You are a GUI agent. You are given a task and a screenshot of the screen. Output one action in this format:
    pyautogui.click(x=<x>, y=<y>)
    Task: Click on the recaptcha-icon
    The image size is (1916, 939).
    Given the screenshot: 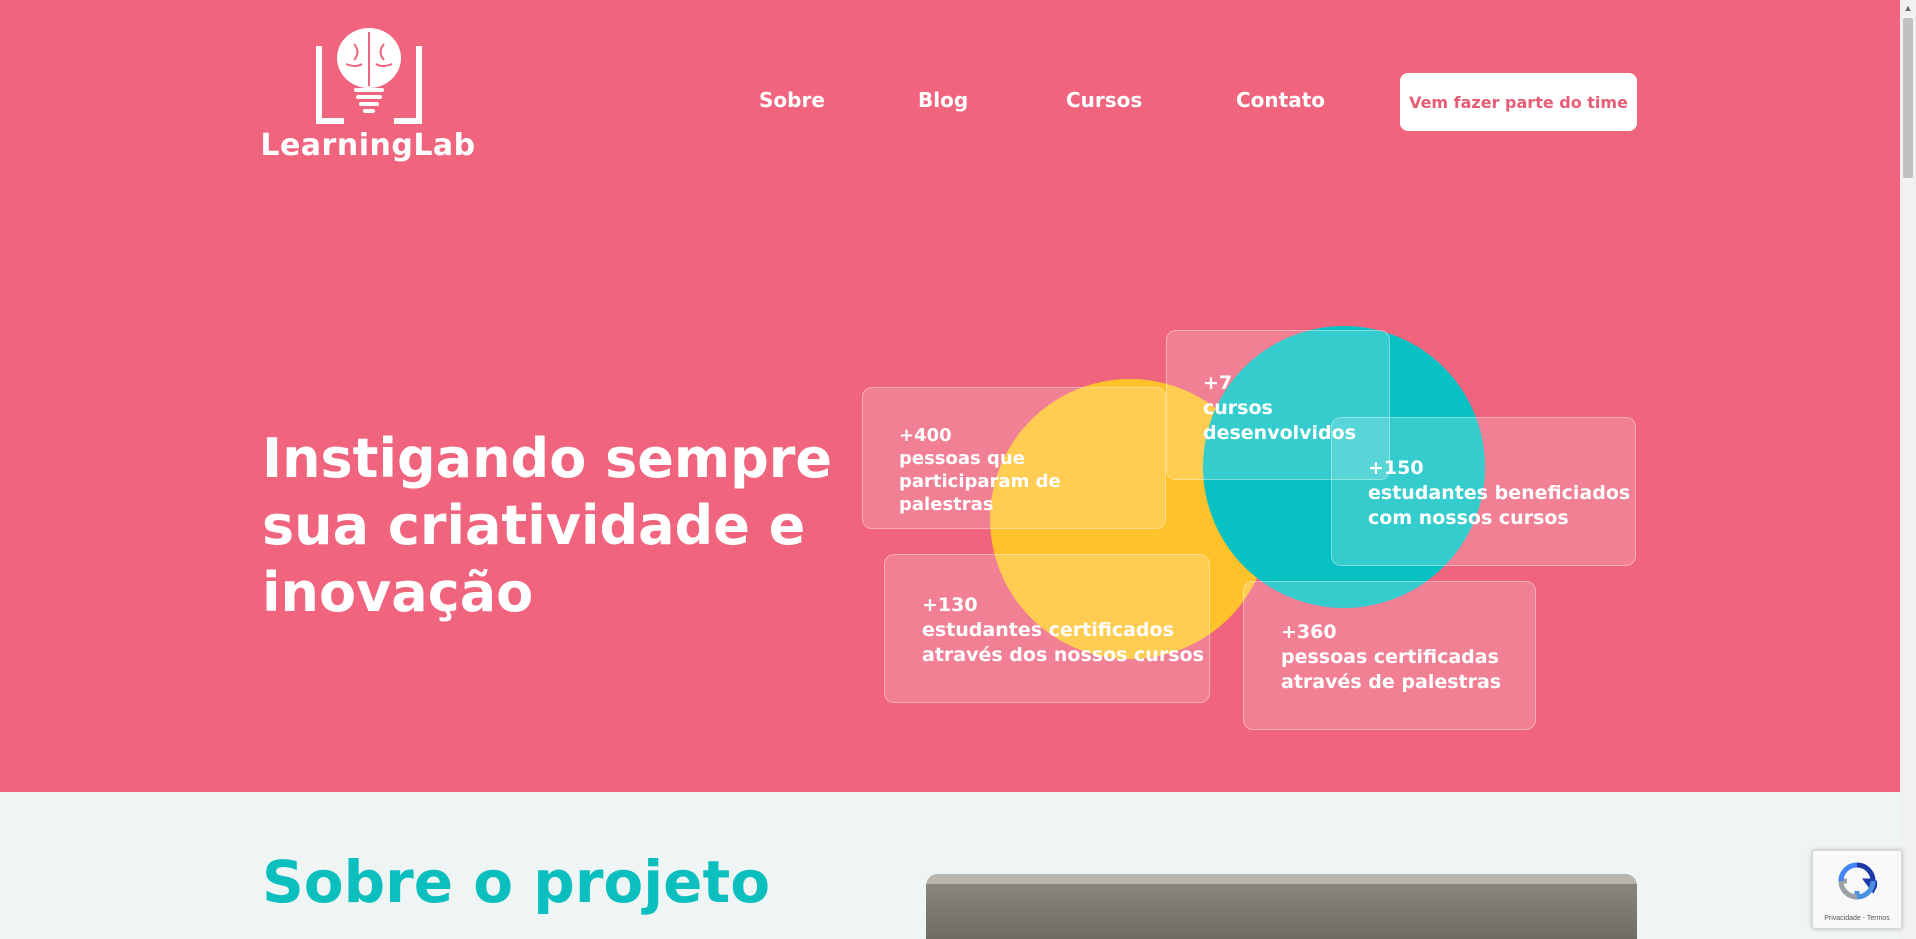 What is the action you would take?
    pyautogui.click(x=1857, y=881)
    